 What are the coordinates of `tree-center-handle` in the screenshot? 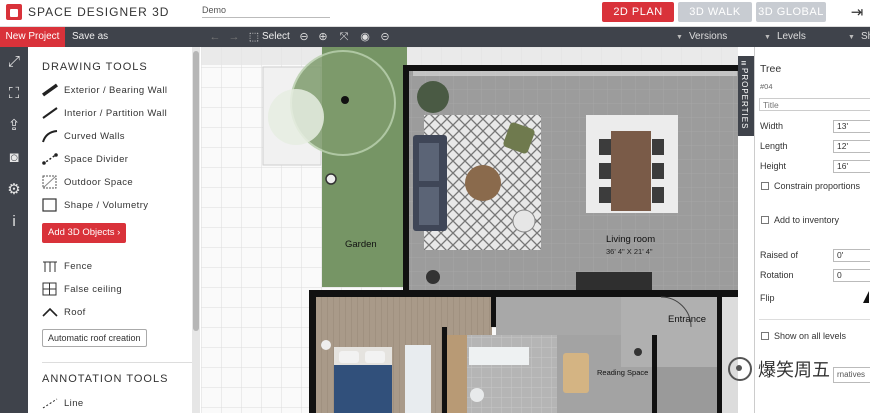 It's located at (345, 100).